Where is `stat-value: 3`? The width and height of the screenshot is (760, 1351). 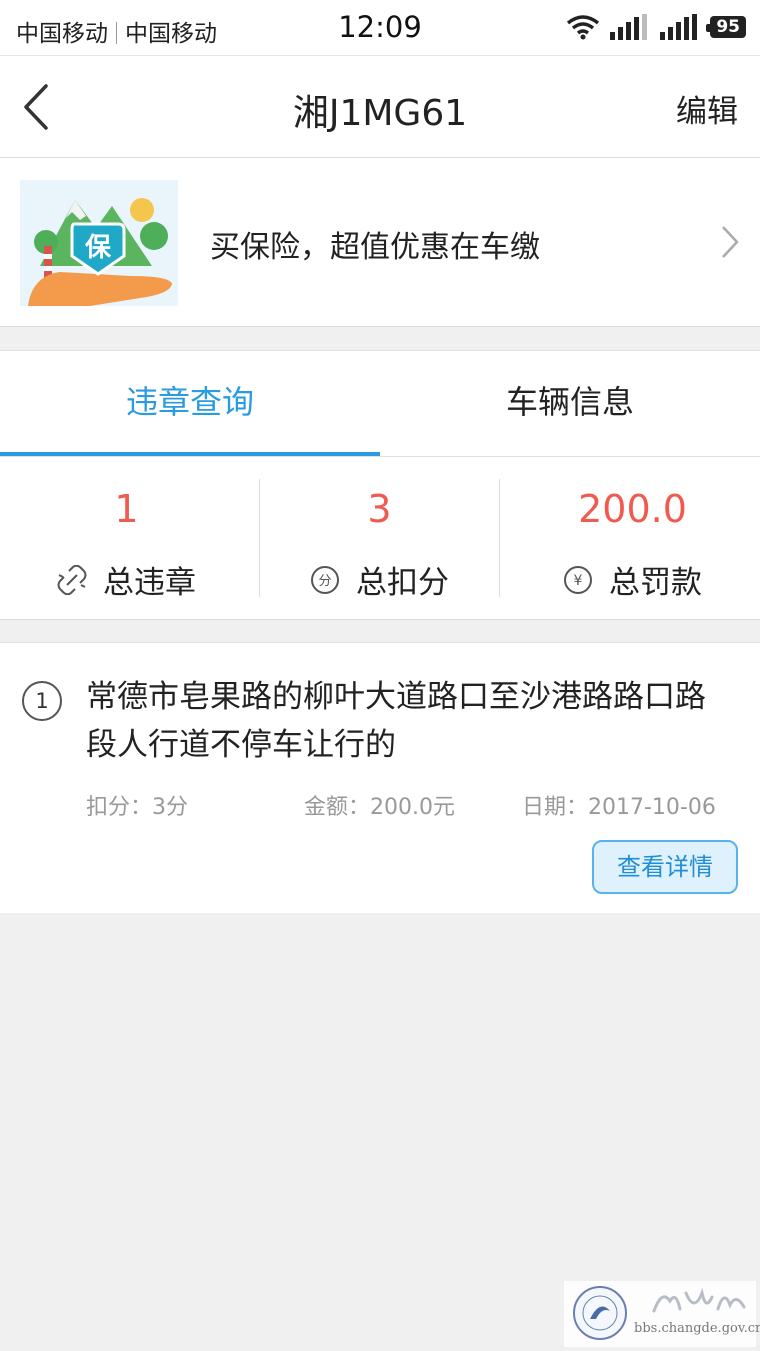 stat-value: 3 is located at coordinates (379, 509).